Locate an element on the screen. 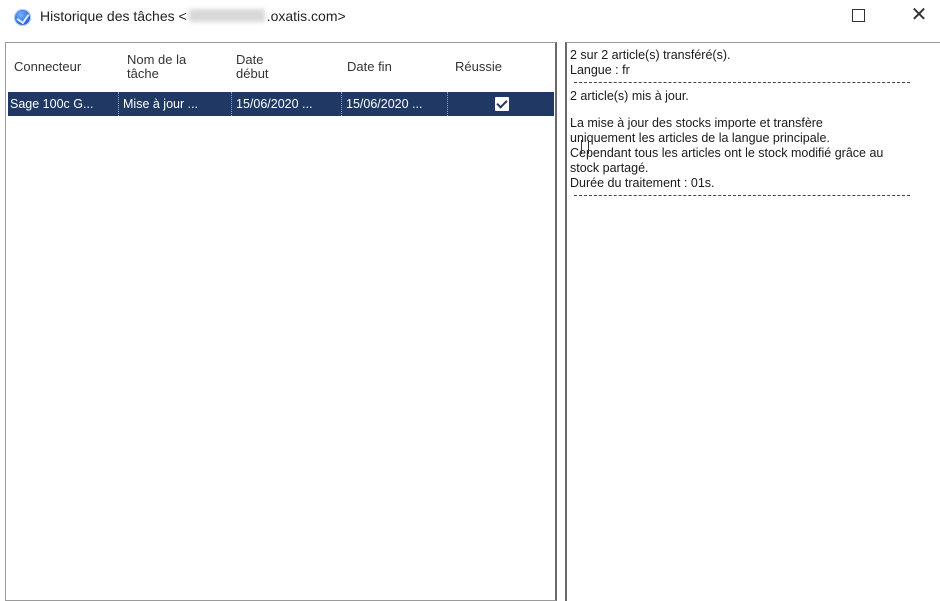  log-line: 2 article(s) mis à jour. is located at coordinates (629, 96).